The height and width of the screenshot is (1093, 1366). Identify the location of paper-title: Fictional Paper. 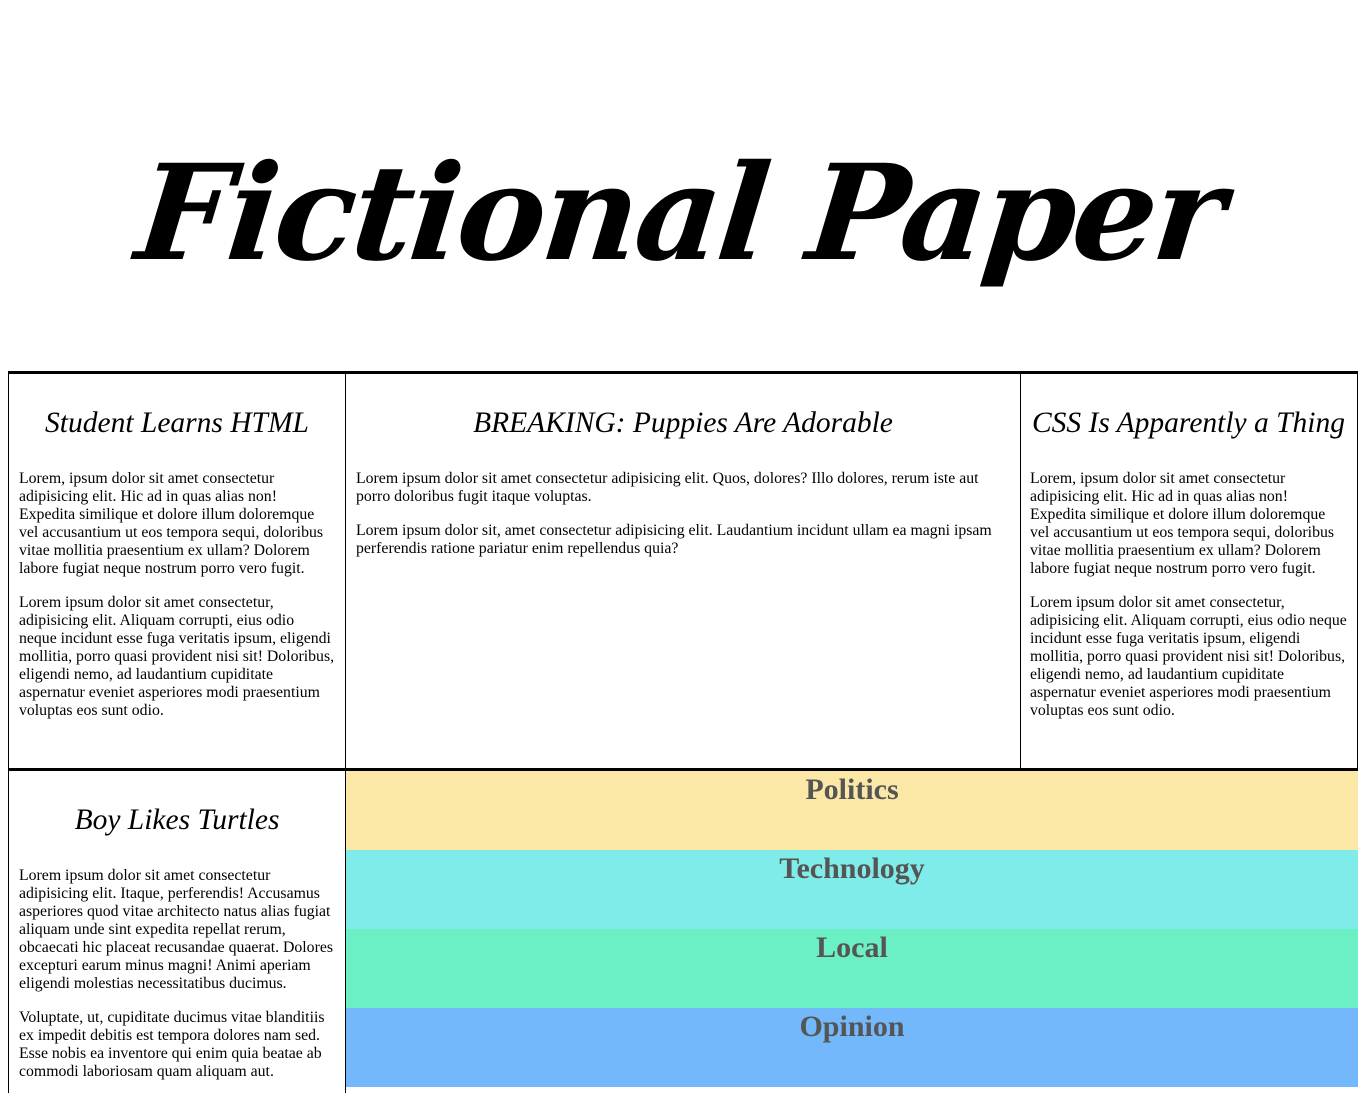
(680, 213).